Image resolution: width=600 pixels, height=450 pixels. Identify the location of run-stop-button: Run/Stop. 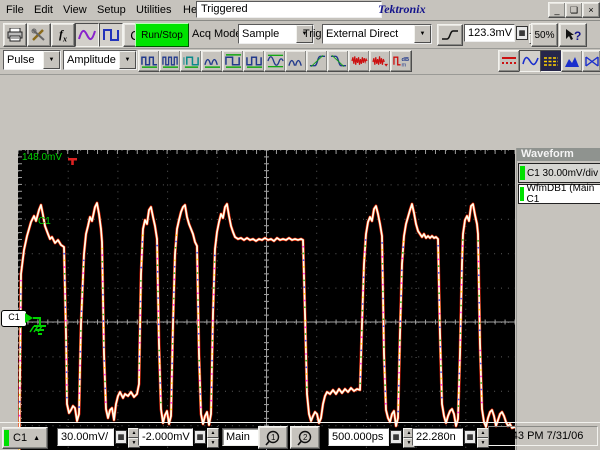
(162, 35).